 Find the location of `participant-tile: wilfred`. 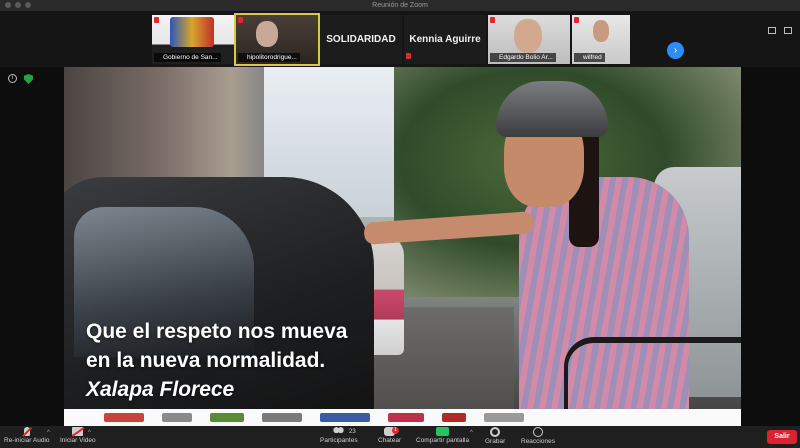

participant-tile: wilfred is located at coordinates (601, 39).